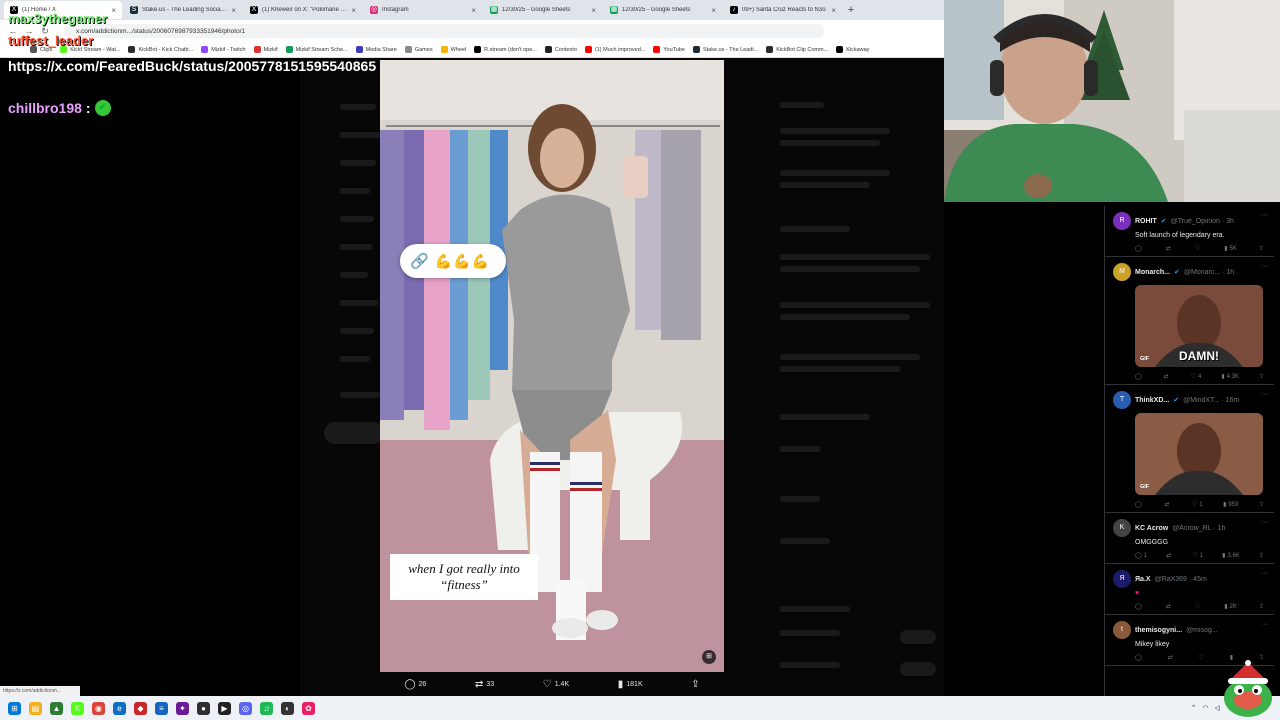 Image resolution: width=1280 pixels, height=720 pixels. I want to click on avatar: t, so click(1122, 630).